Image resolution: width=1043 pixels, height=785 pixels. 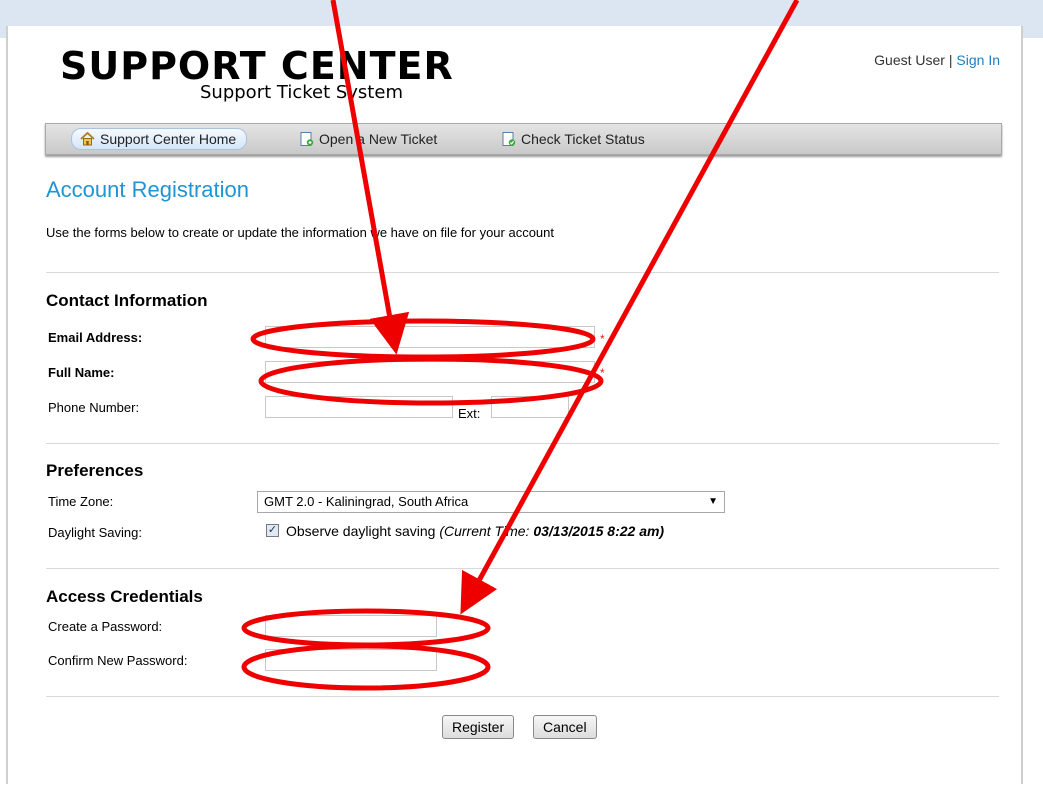 What do you see at coordinates (602, 339) in the screenshot?
I see `email-required-mark: *` at bounding box center [602, 339].